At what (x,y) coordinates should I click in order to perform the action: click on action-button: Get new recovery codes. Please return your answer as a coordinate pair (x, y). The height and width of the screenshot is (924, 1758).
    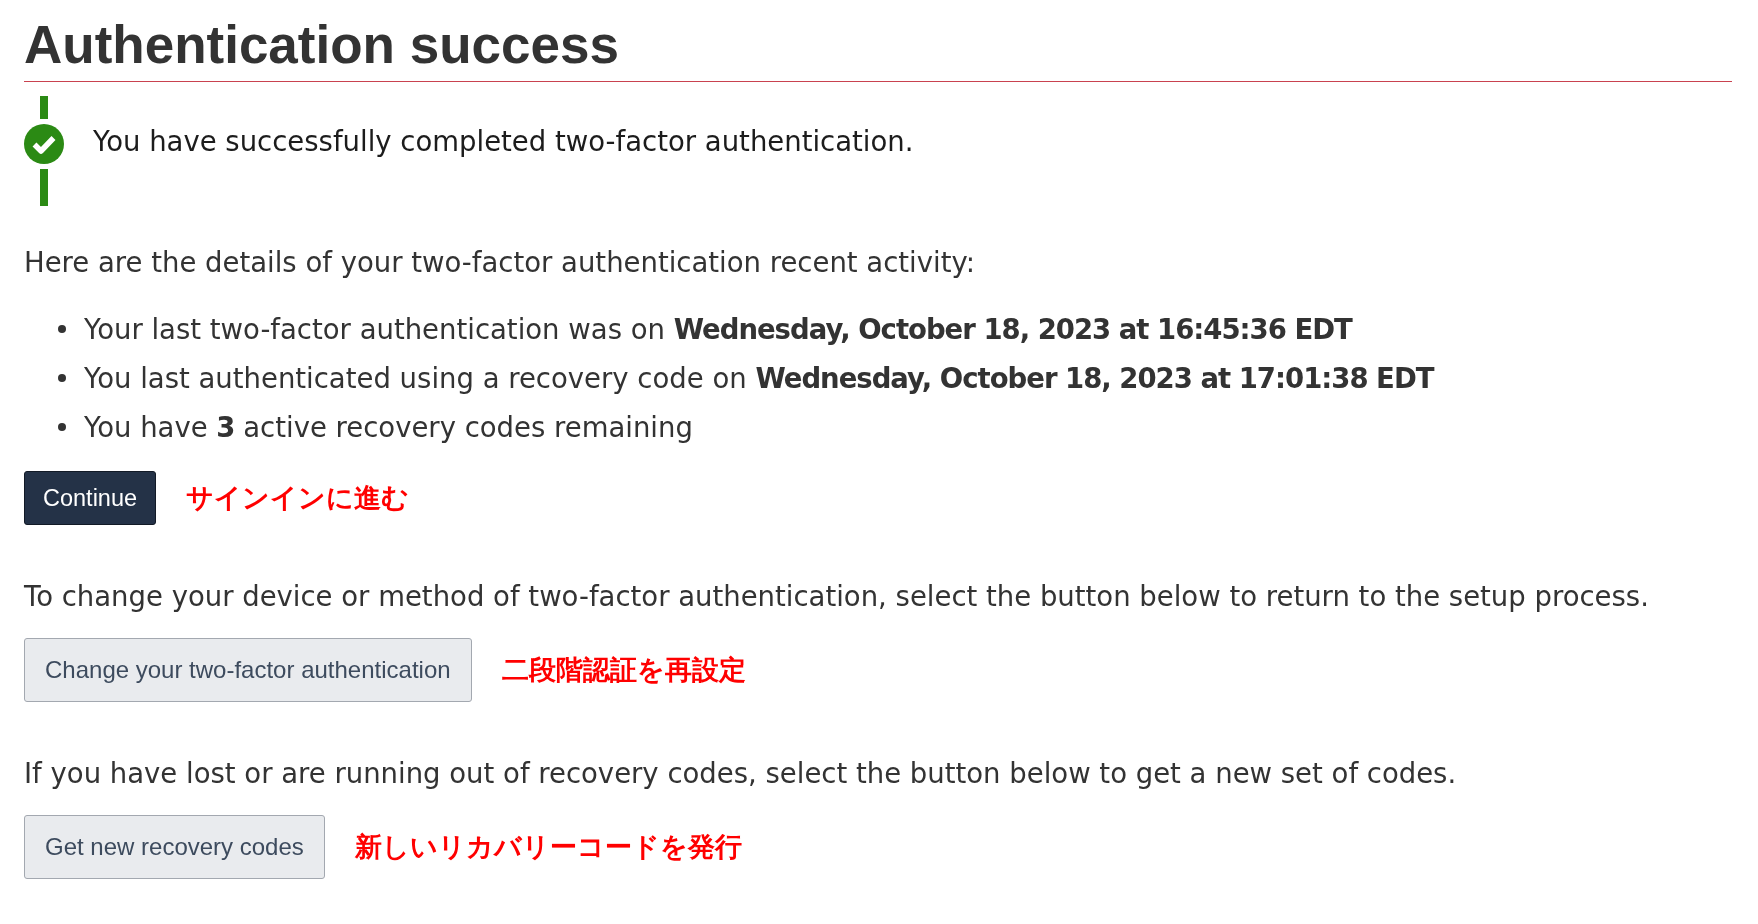
    Looking at the image, I should click on (174, 847).